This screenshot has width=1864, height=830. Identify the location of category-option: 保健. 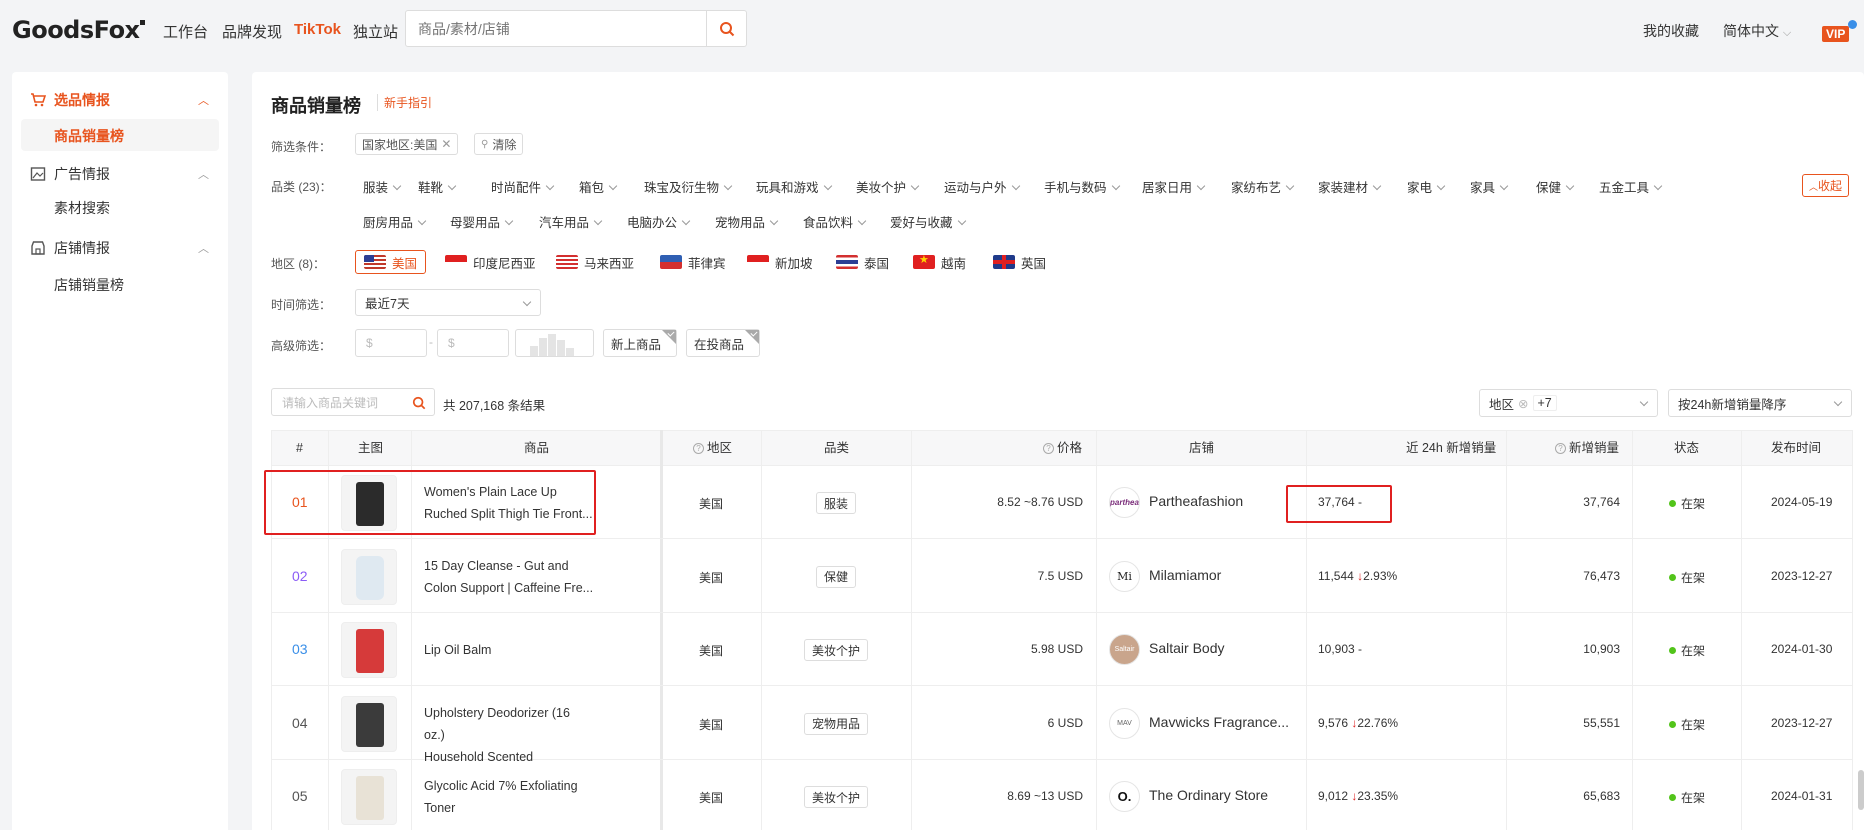
(1555, 186).